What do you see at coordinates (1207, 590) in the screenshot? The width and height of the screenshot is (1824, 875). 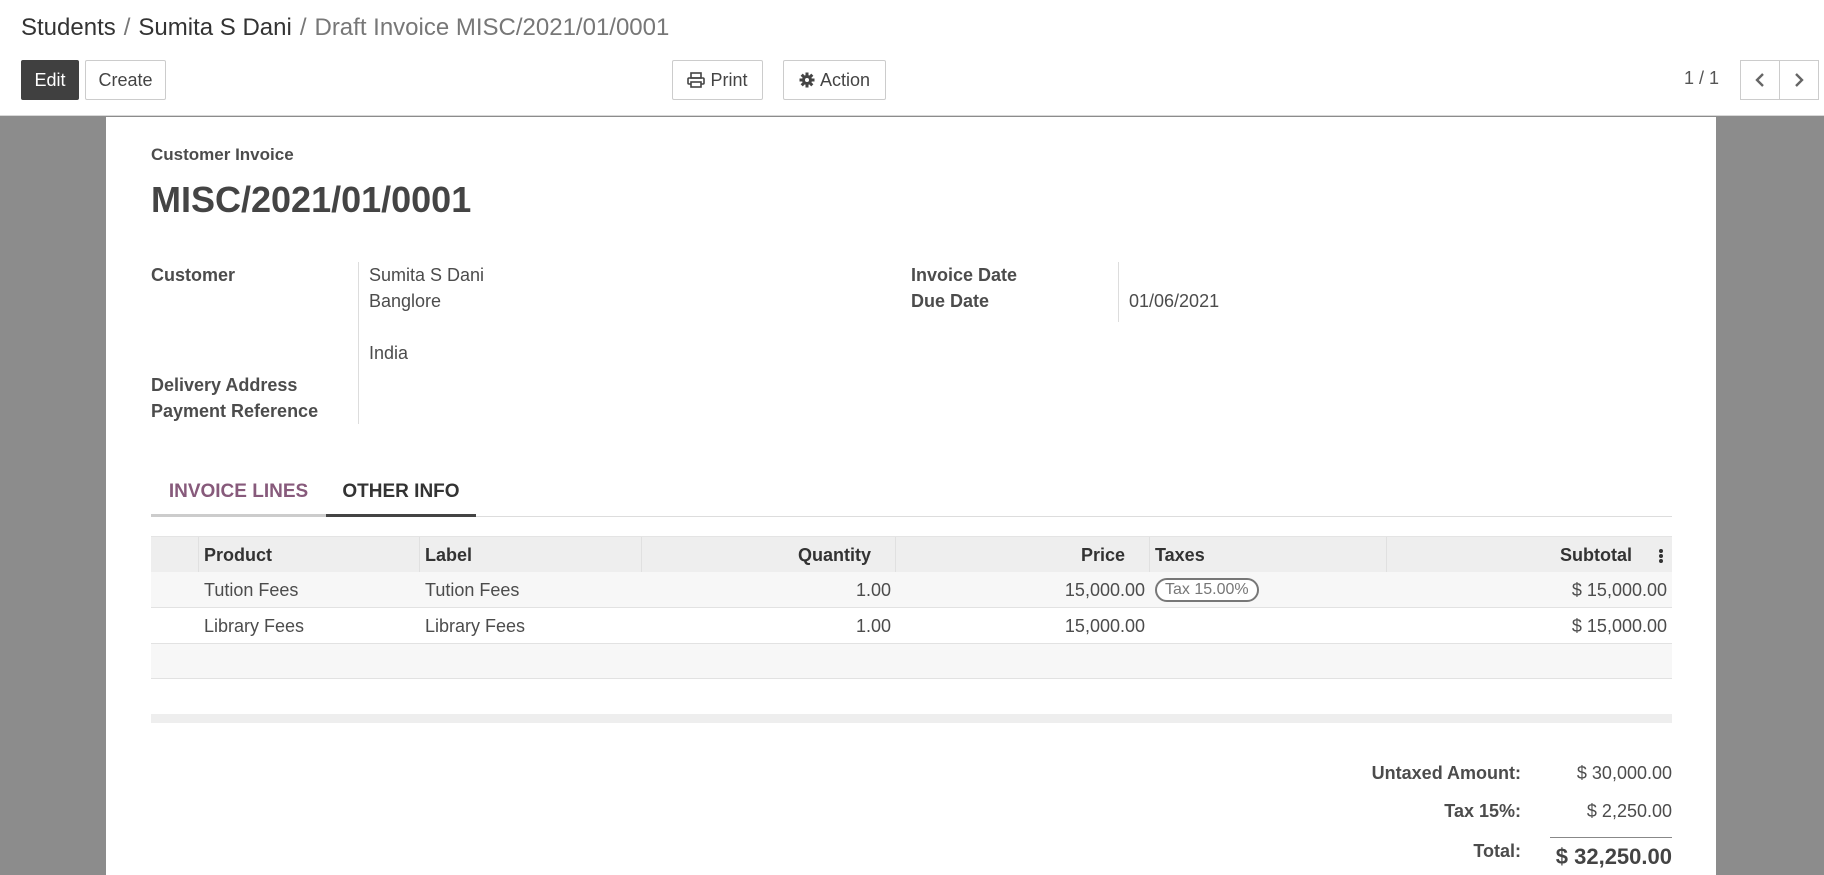 I see `tax-tag: Tax 15.00%` at bounding box center [1207, 590].